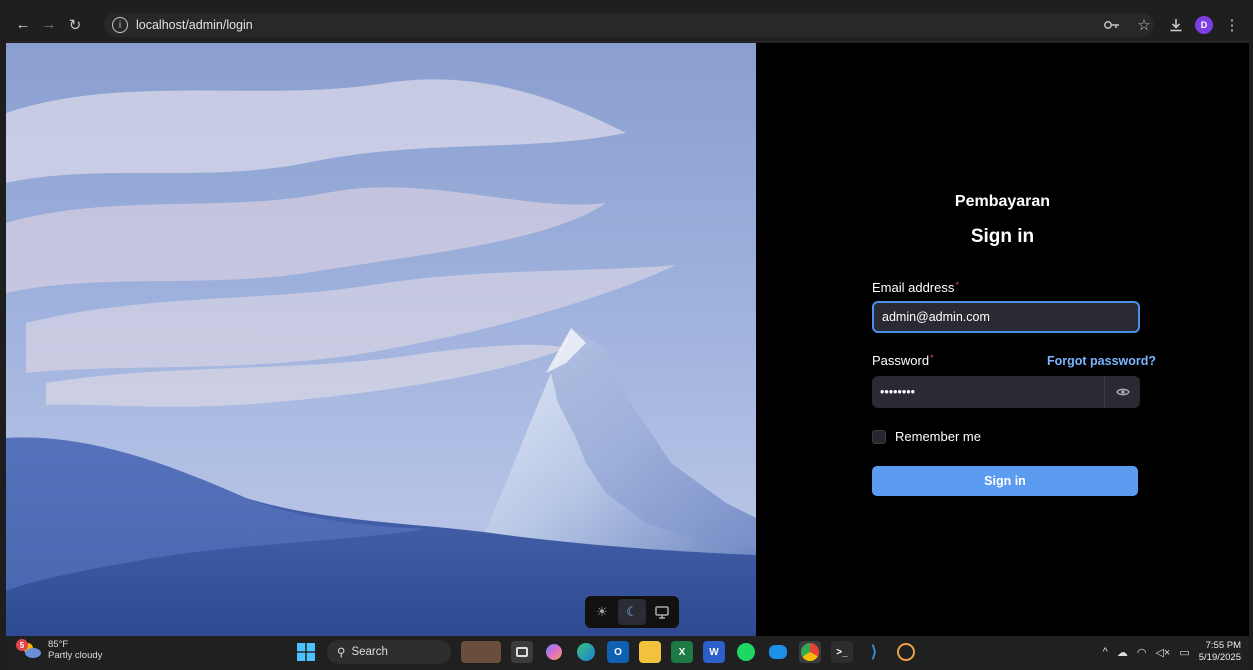 The width and height of the screenshot is (1253, 670). I want to click on sign-in-button: Sign in, so click(1005, 481).